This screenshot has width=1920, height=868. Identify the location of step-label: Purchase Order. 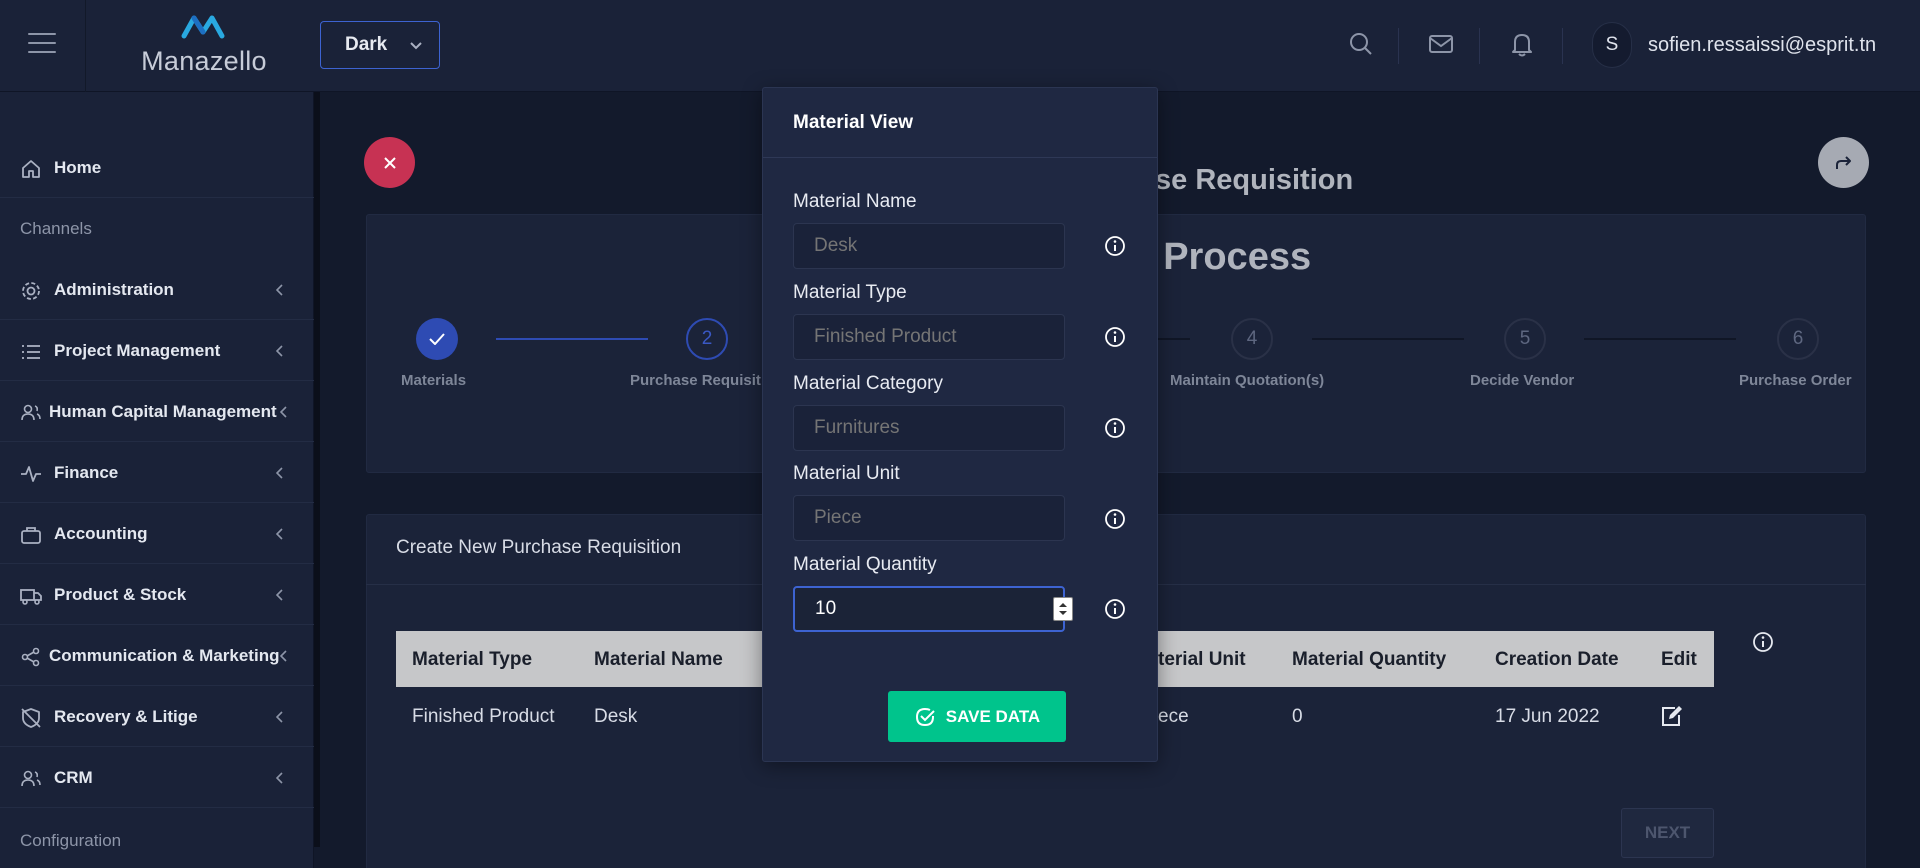
(1795, 380).